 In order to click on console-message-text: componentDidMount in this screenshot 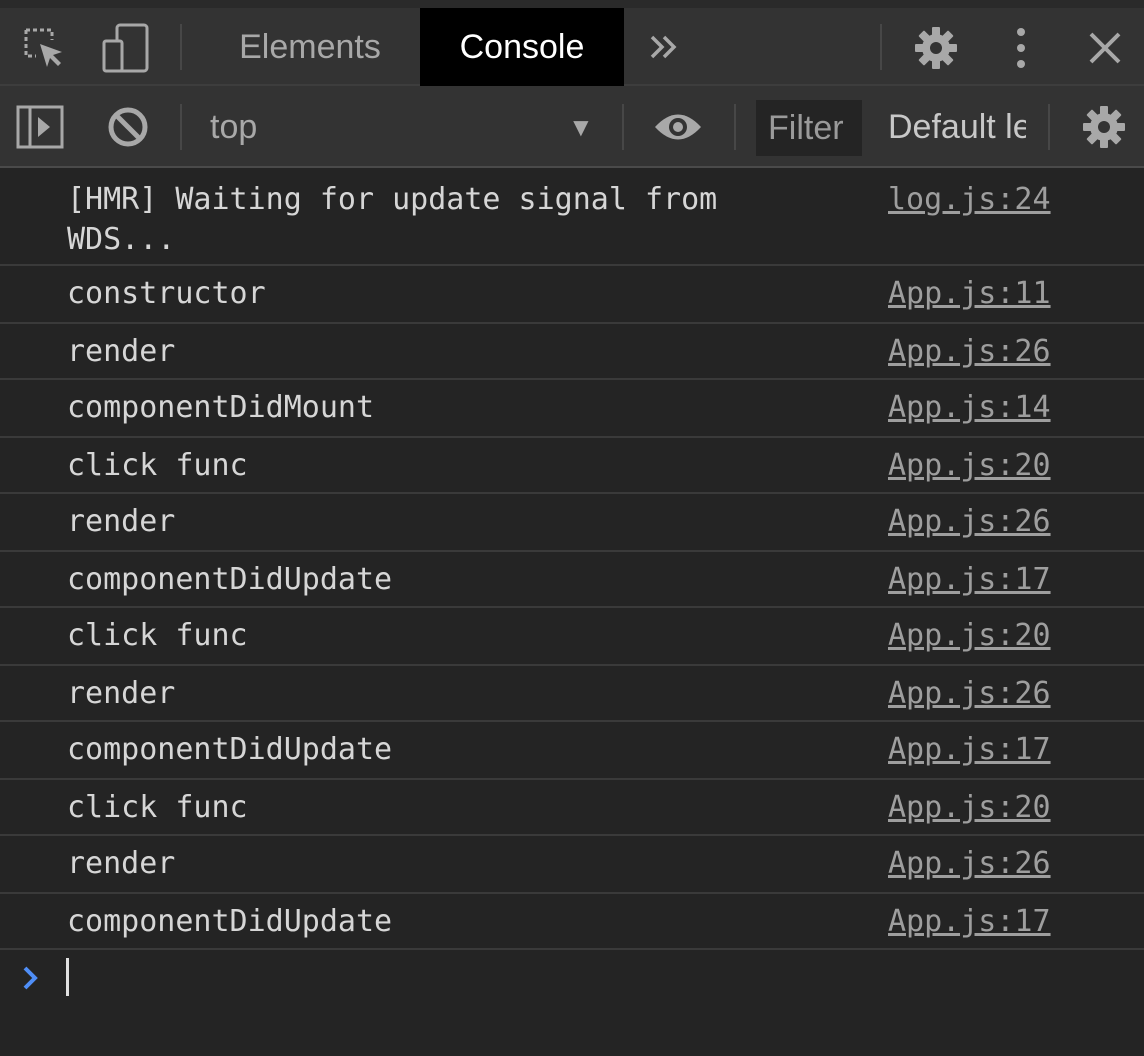, I will do `click(221, 407)`.